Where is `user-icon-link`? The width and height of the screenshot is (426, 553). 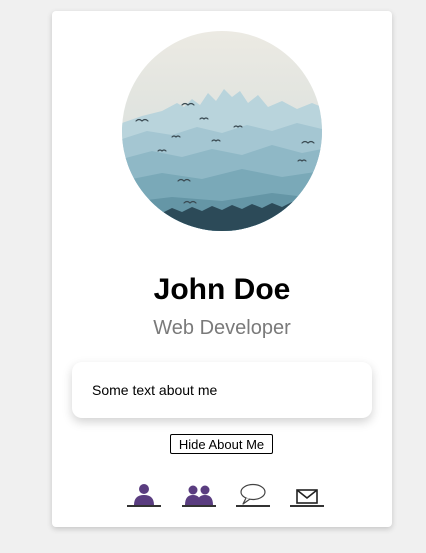 user-icon-link is located at coordinates (144, 494).